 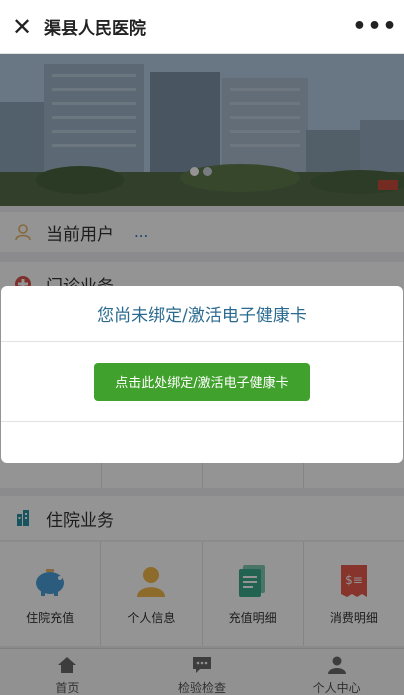 What do you see at coordinates (375, 27) in the screenshot?
I see `more-options-icon: •••` at bounding box center [375, 27].